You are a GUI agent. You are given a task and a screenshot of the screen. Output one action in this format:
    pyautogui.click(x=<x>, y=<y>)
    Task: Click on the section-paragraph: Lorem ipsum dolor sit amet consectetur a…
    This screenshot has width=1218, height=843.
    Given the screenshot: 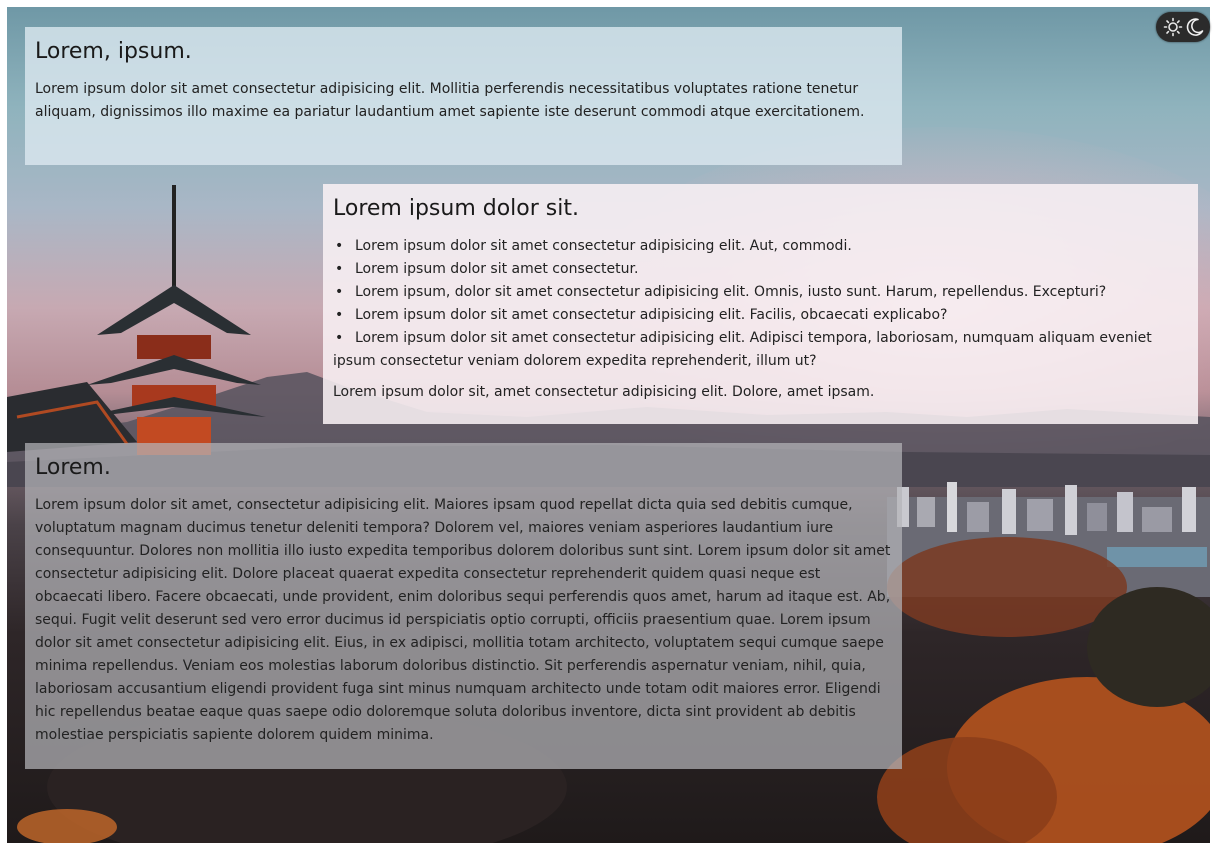 What is the action you would take?
    pyautogui.click(x=450, y=100)
    